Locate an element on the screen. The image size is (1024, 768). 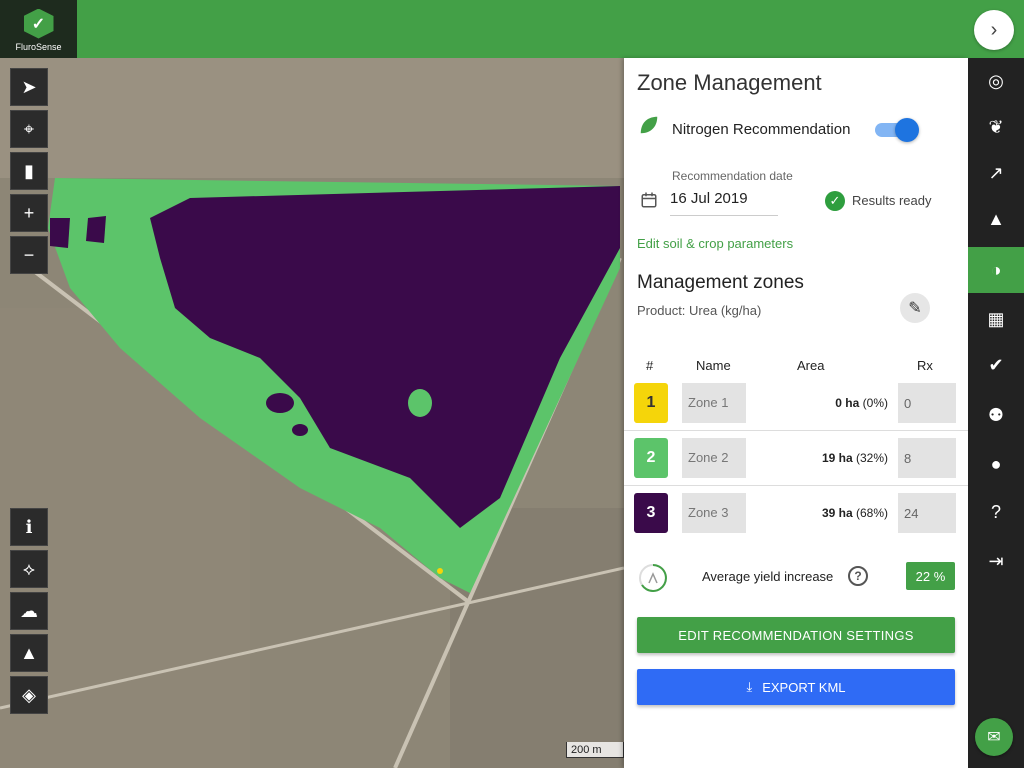
zone-area: 19 ha (32%) is located at coordinates (854, 458).